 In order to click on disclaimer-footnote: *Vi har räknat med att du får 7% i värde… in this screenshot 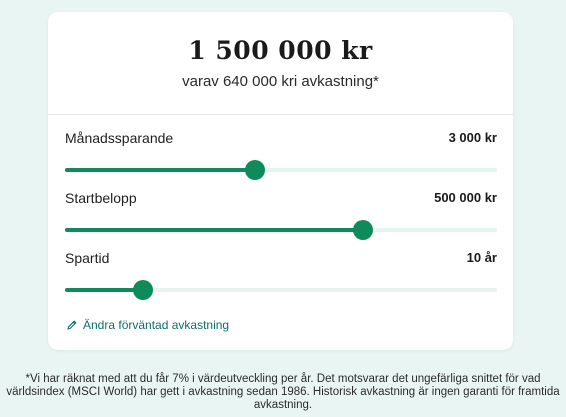, I will do `click(283, 392)`.